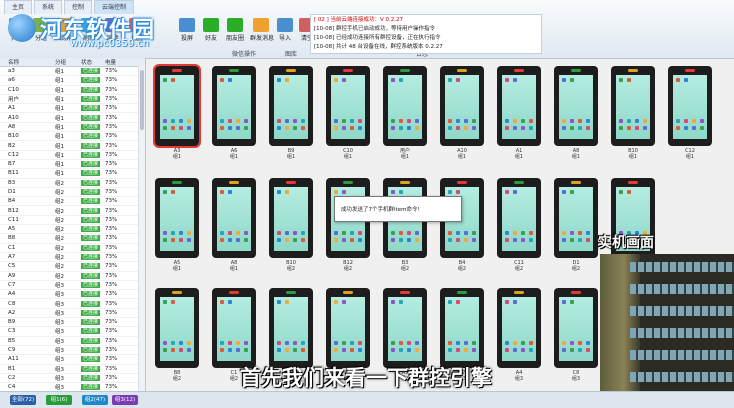 Image resolution: width=734 pixels, height=408 pixels. I want to click on device-row: B8 组2 已连接 73%, so click(72, 239).